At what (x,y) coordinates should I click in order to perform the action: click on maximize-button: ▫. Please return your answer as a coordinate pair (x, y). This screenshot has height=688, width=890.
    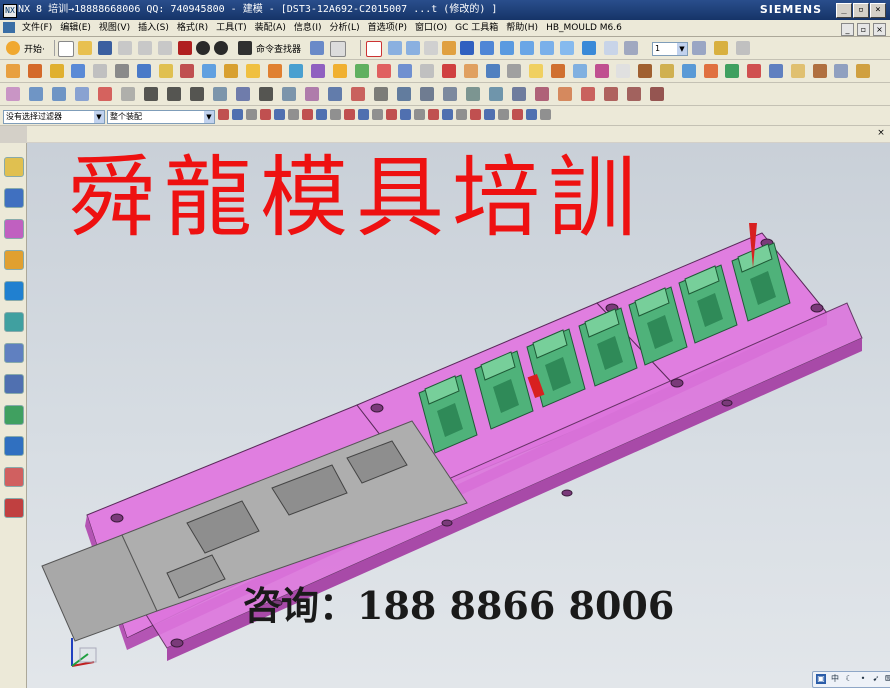
    Looking at the image, I should click on (861, 10).